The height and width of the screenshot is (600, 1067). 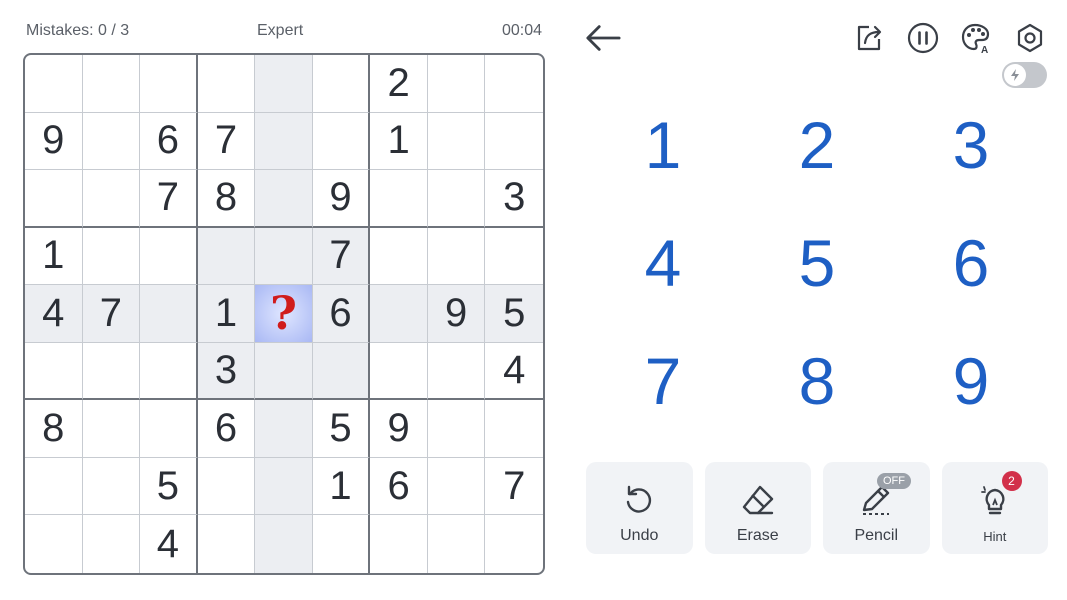 What do you see at coordinates (284, 544) in the screenshot?
I see `sudoku-cell-r9-c5` at bounding box center [284, 544].